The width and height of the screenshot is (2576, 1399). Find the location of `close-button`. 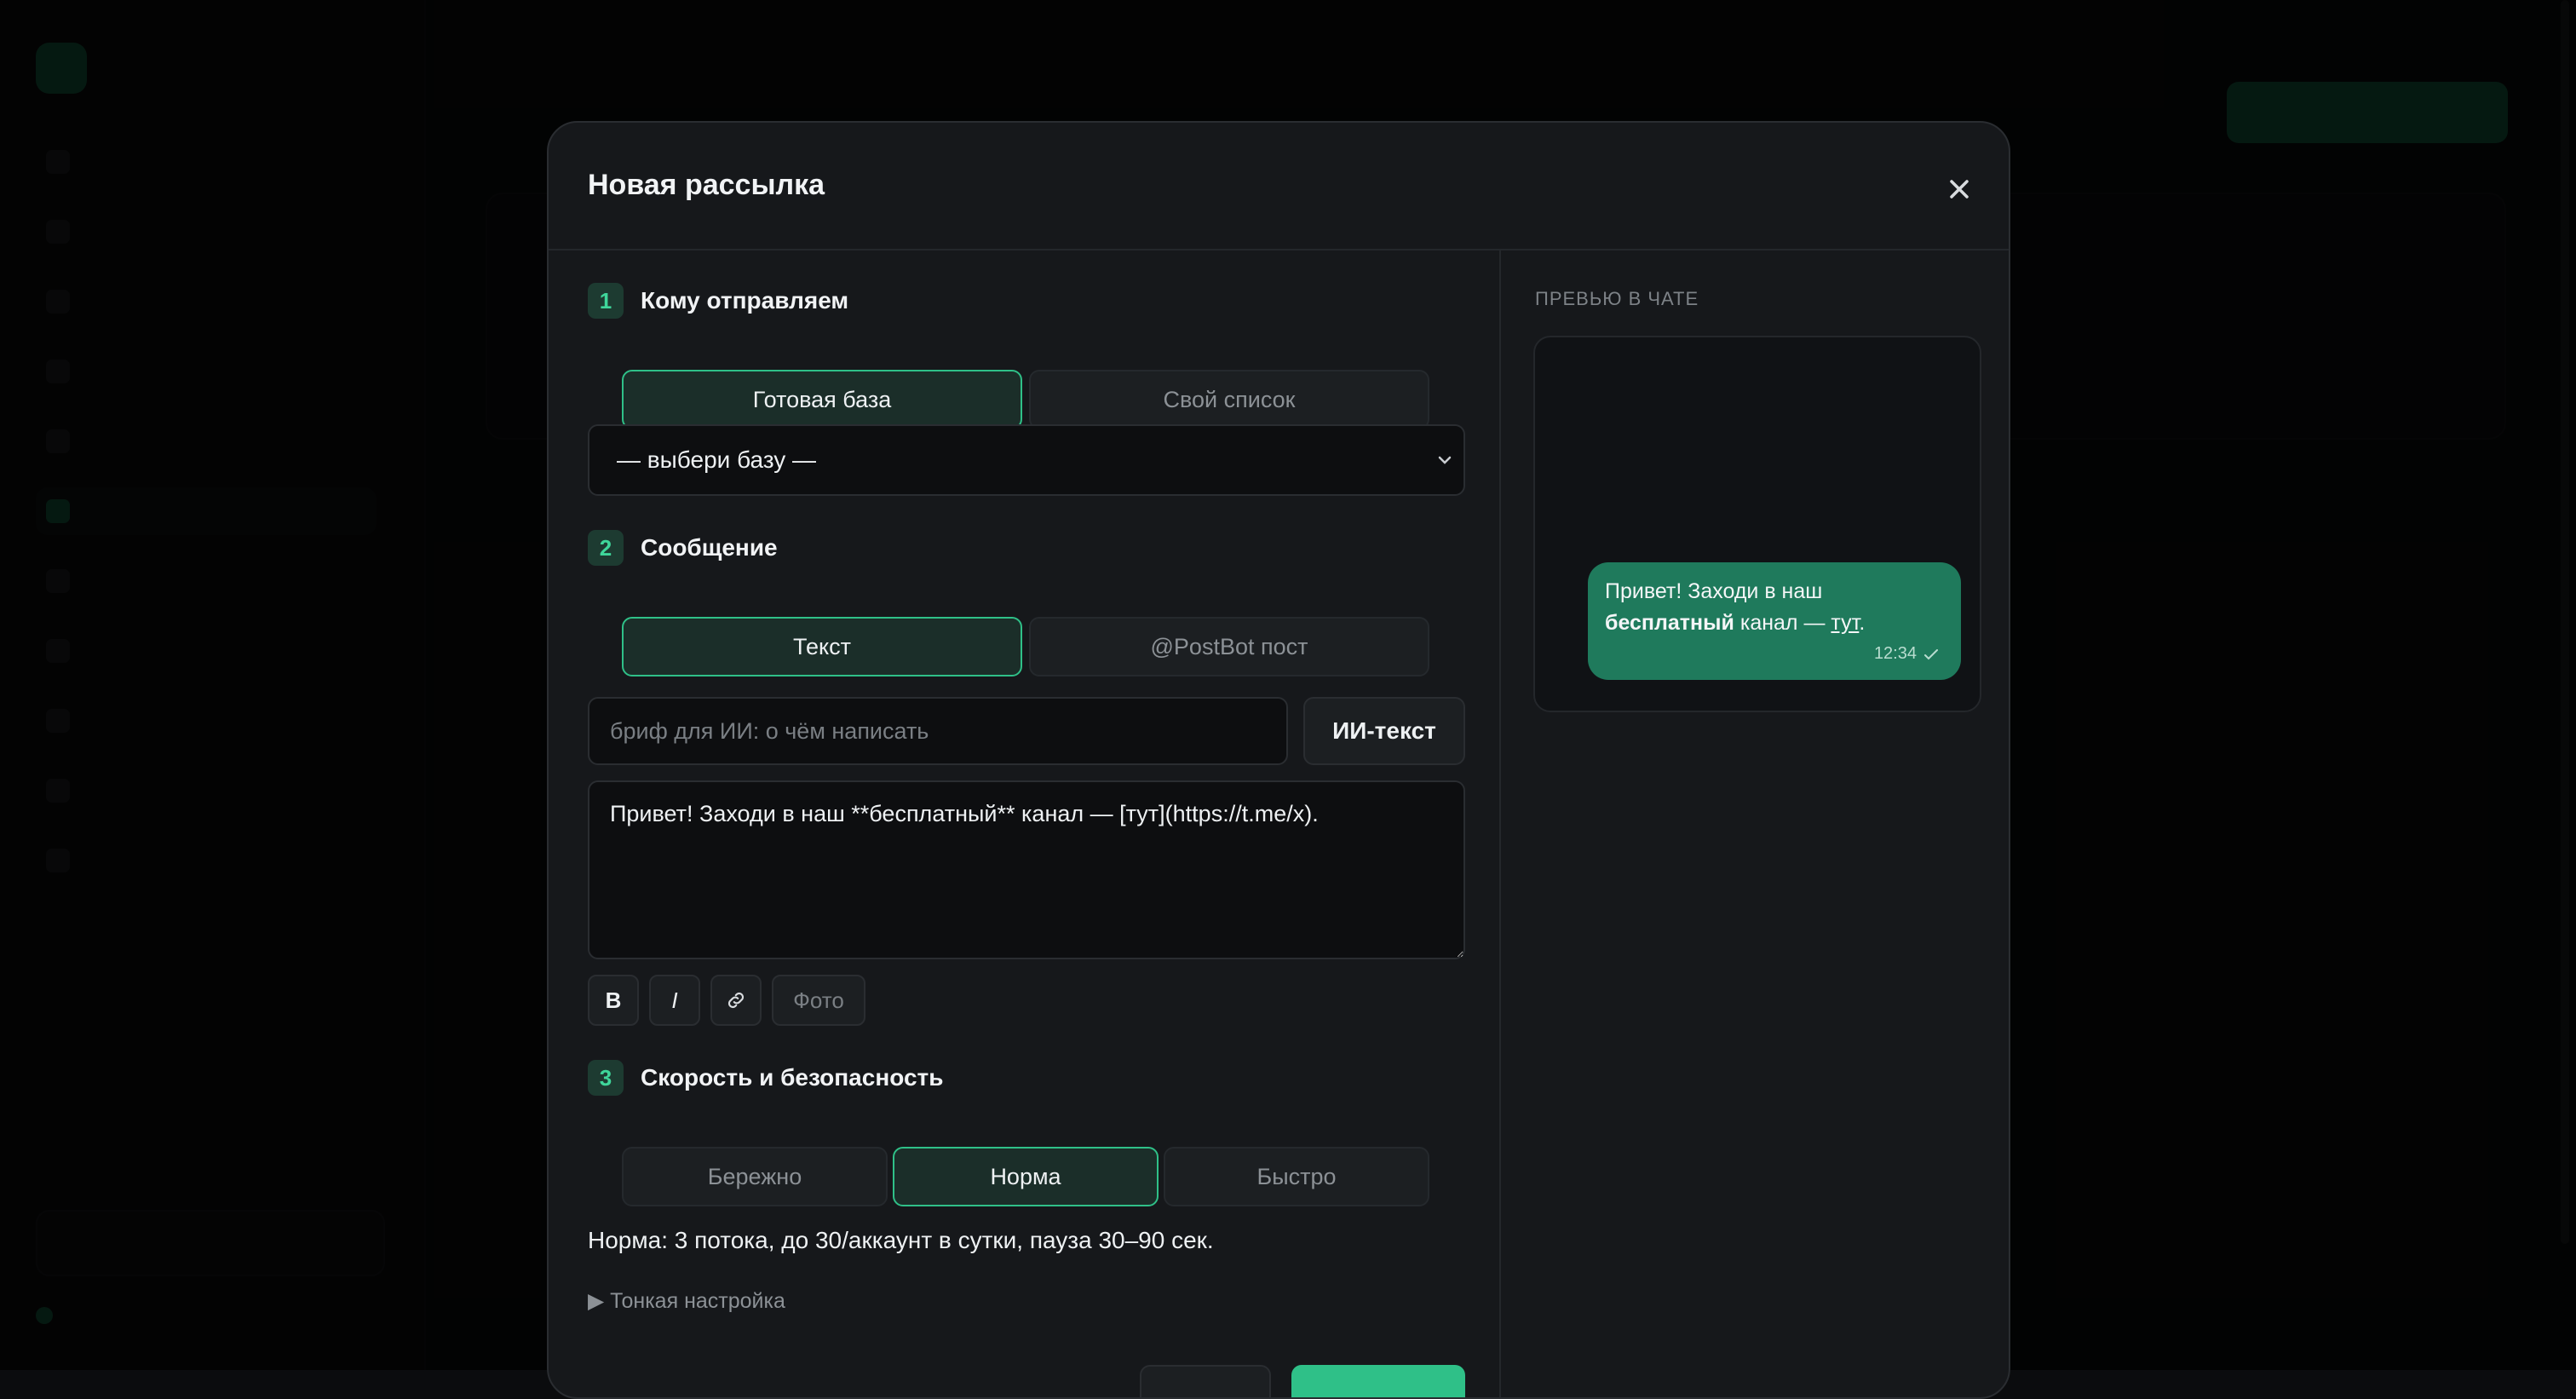

close-button is located at coordinates (1960, 189).